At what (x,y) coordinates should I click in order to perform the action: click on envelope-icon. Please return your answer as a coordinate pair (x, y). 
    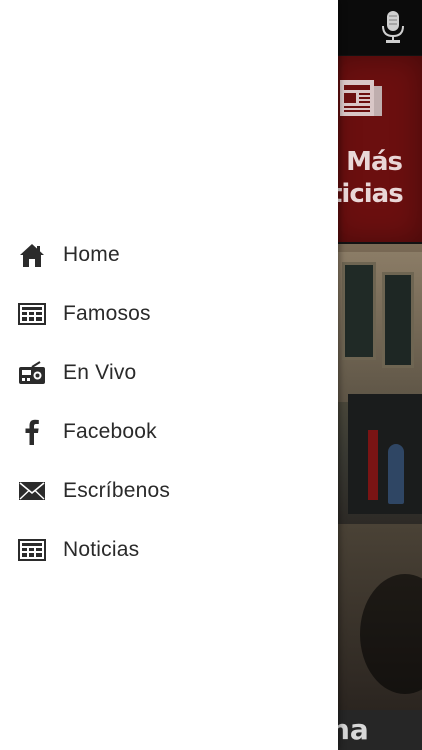
    Looking at the image, I should click on (32, 491).